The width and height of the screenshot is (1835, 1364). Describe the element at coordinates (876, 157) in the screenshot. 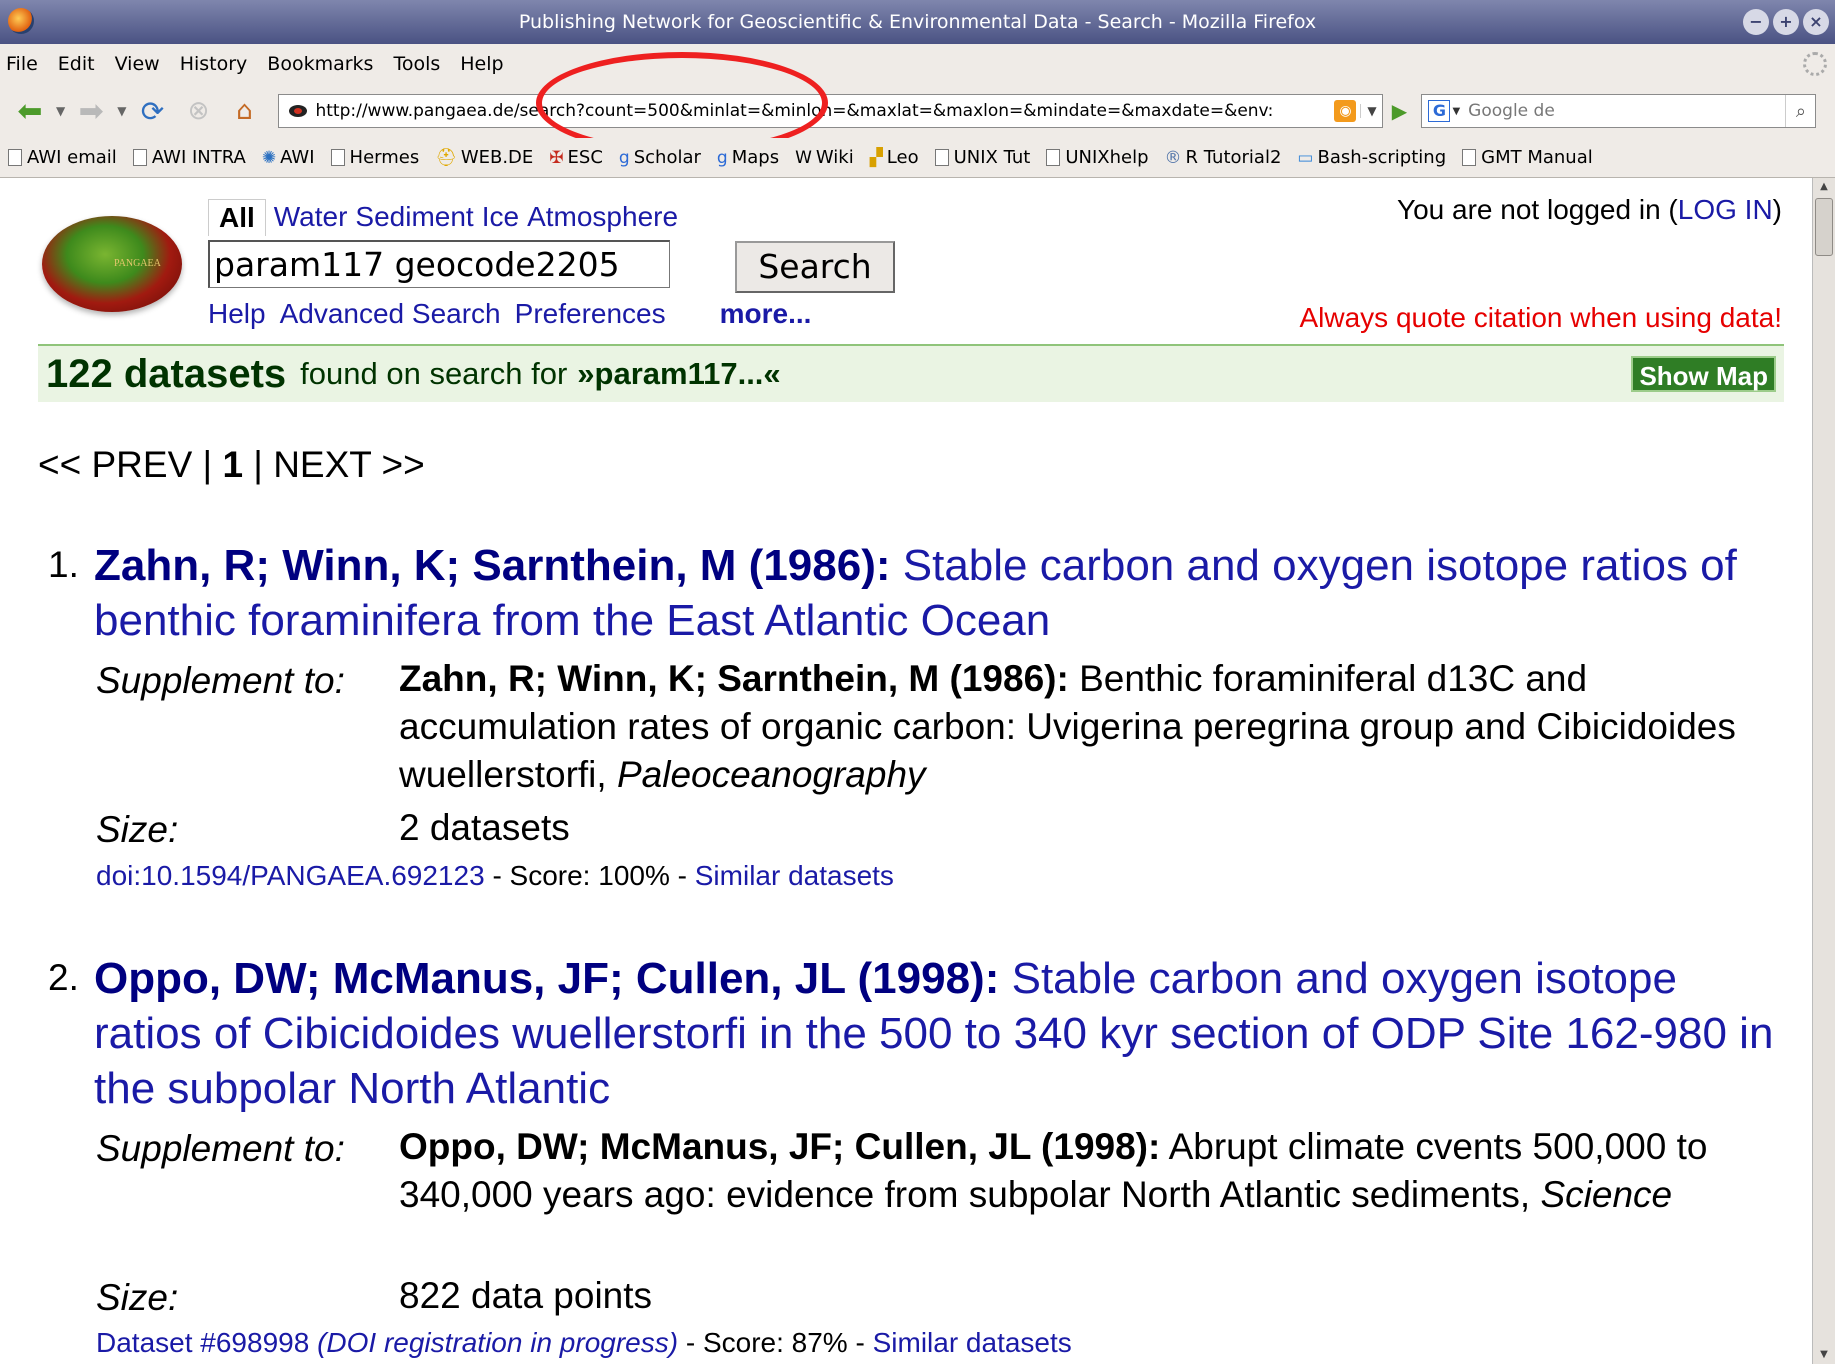

I see `leo-icon: ▞` at that location.